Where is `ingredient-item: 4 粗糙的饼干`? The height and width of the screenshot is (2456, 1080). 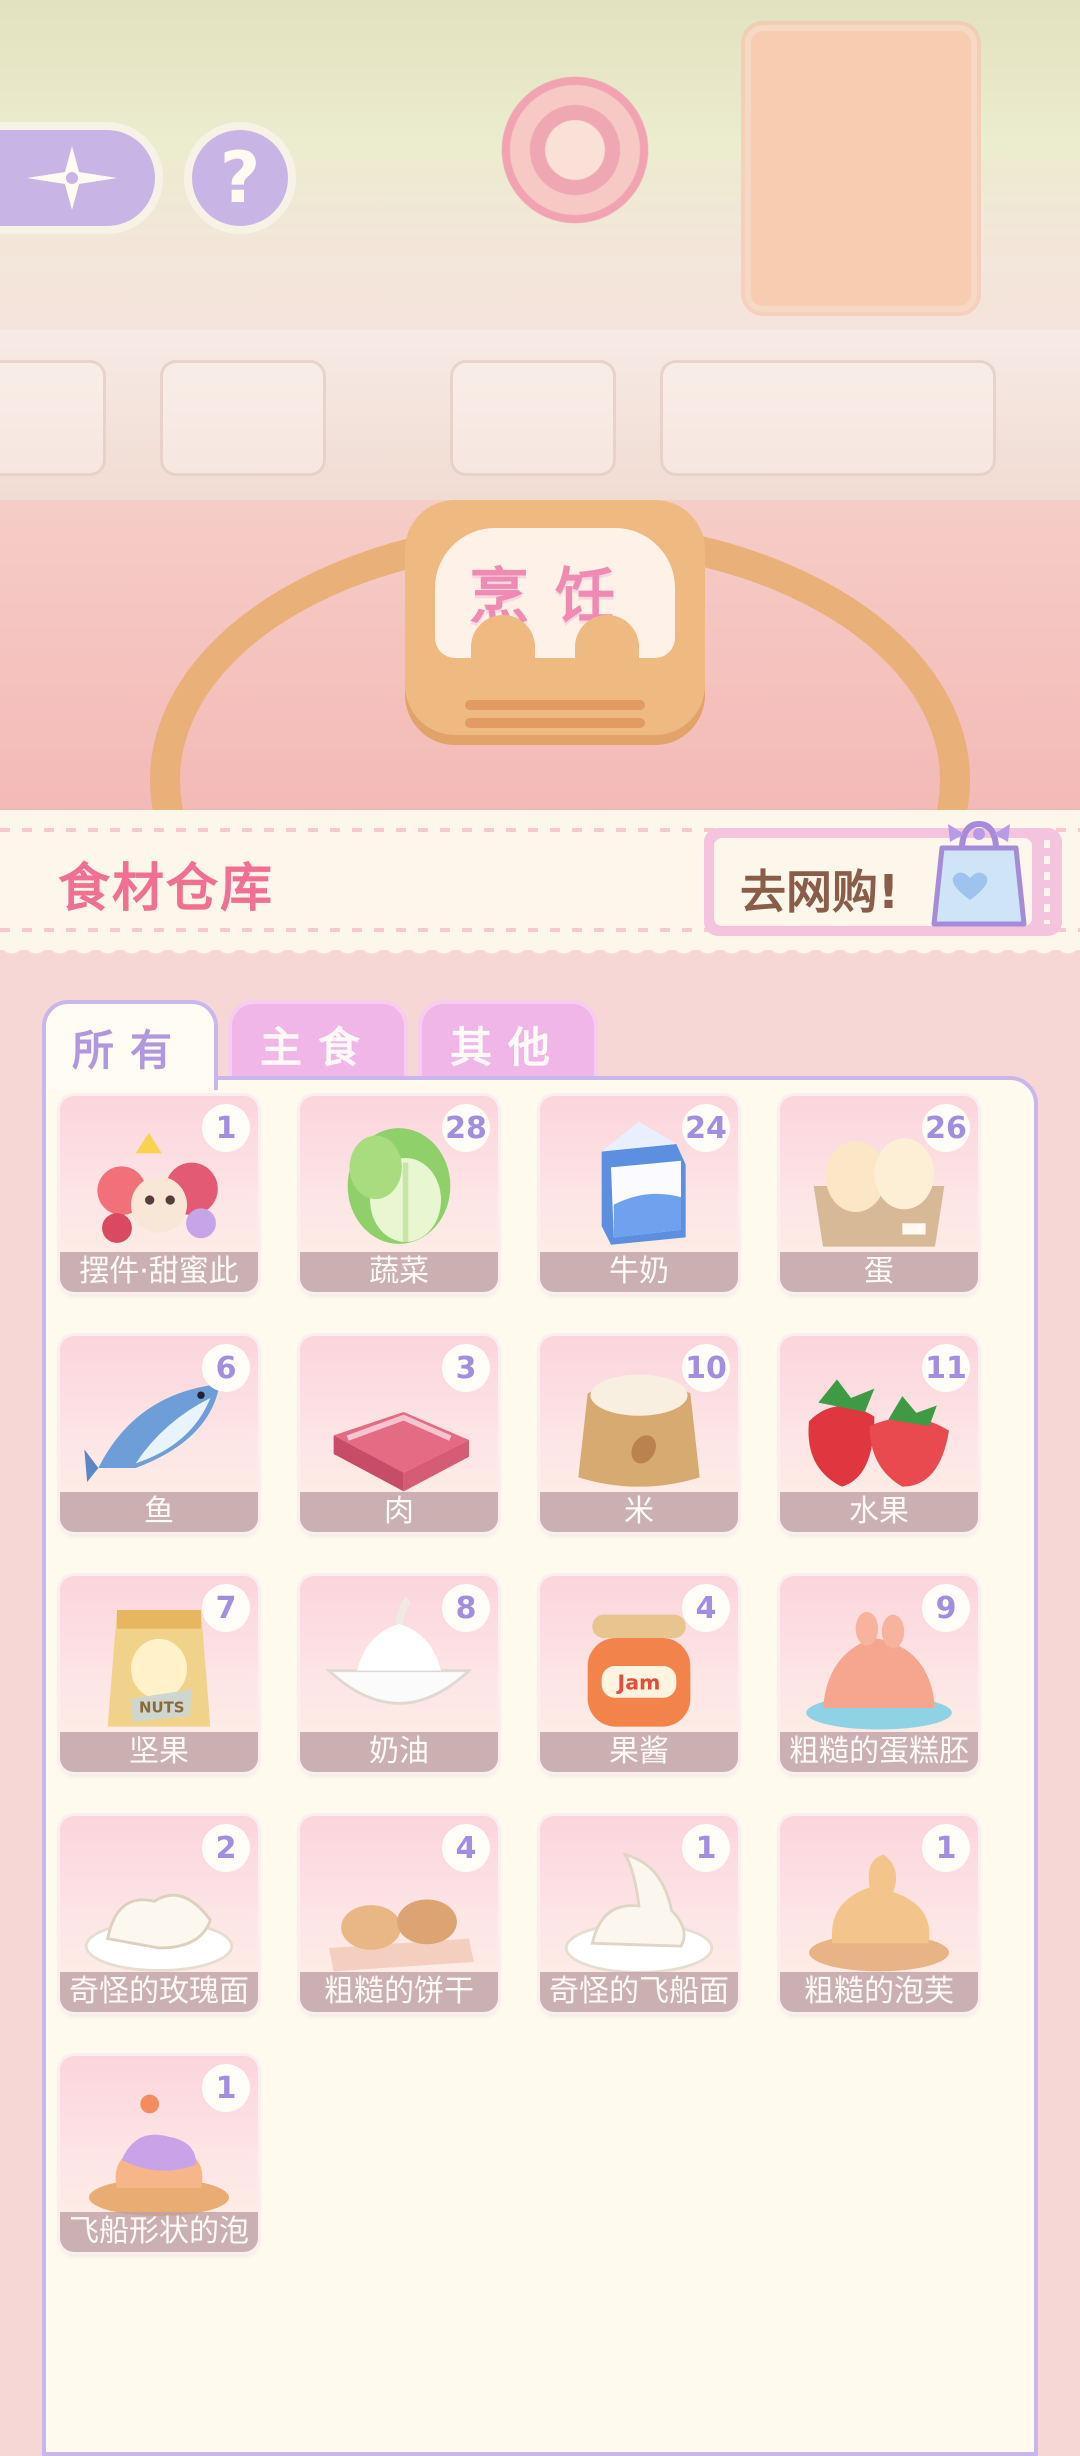
ingredient-item: 4 粗糙的饼干 is located at coordinates (399, 1914).